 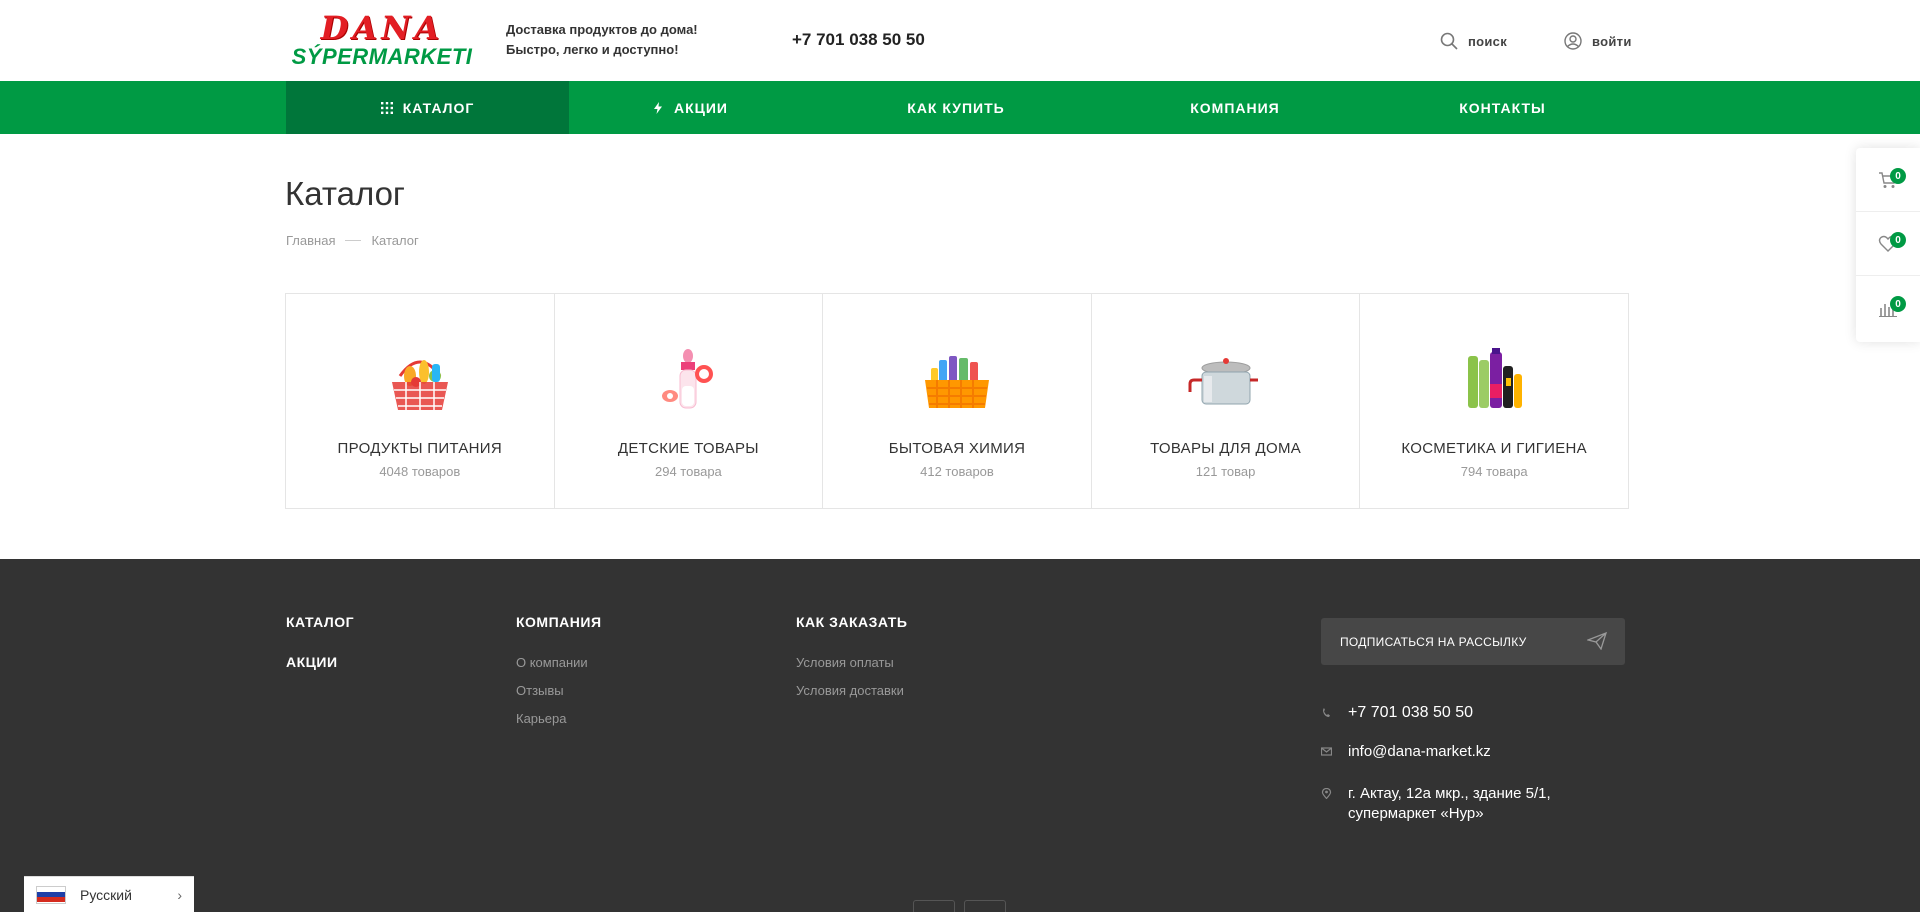 I want to click on breadcrumb: Главная Каталог, so click(x=352, y=240).